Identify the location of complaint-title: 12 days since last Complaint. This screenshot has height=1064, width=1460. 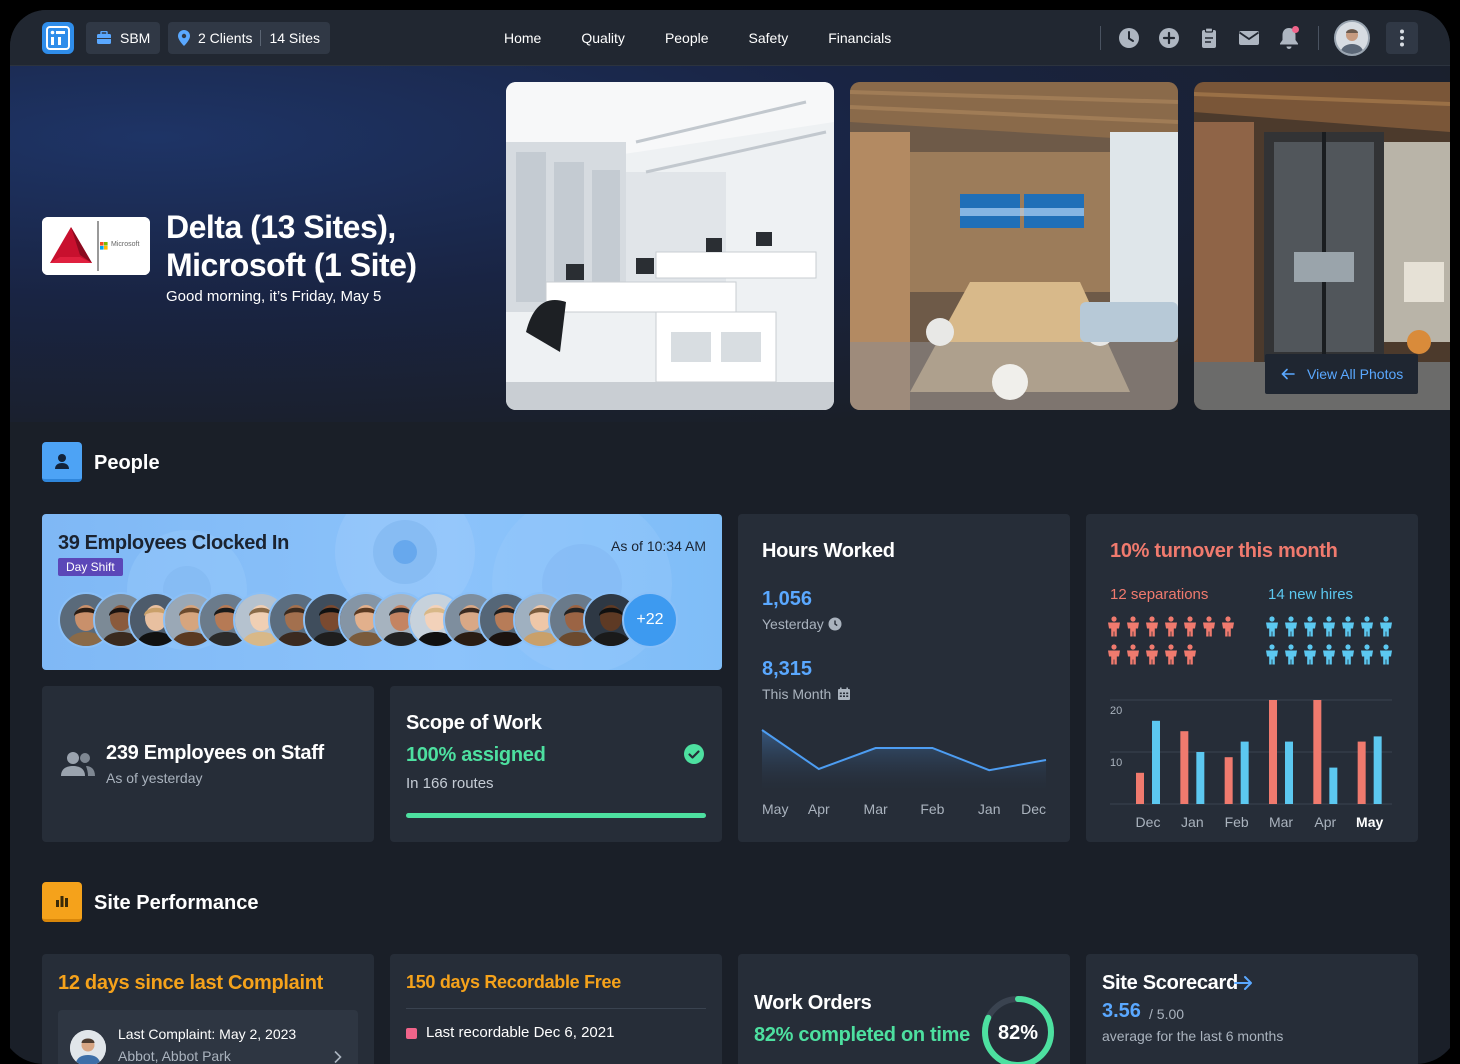
(191, 983).